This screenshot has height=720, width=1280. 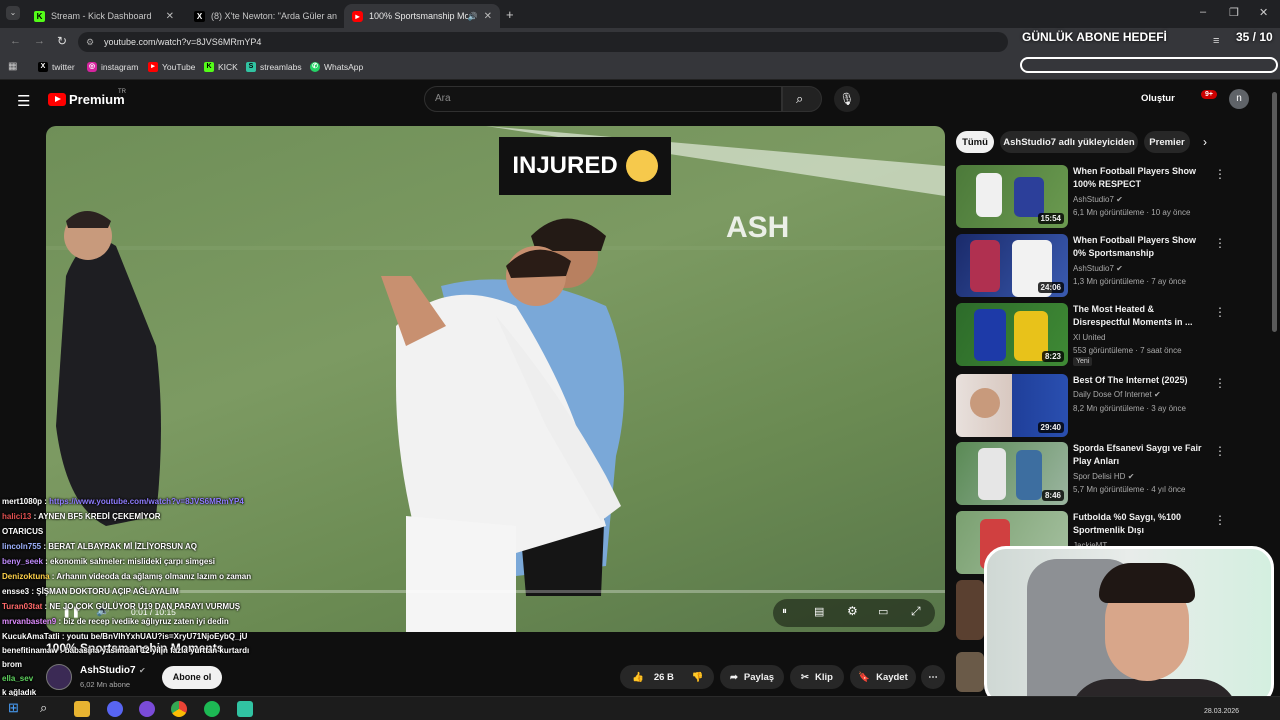 What do you see at coordinates (274, 67) in the screenshot?
I see `bookmark-streamlabs: Sstreamlabs` at bounding box center [274, 67].